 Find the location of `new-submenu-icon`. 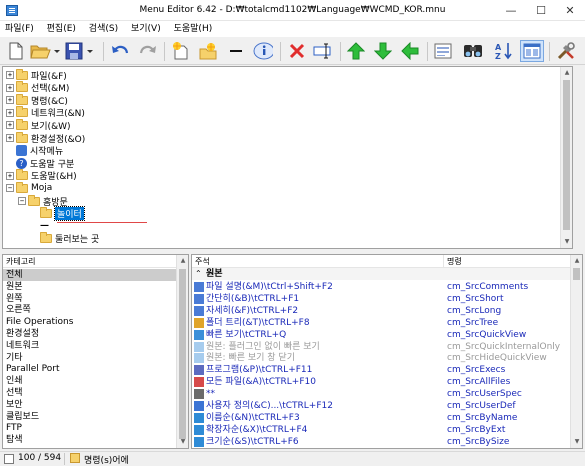

new-submenu-icon is located at coordinates (208, 51).